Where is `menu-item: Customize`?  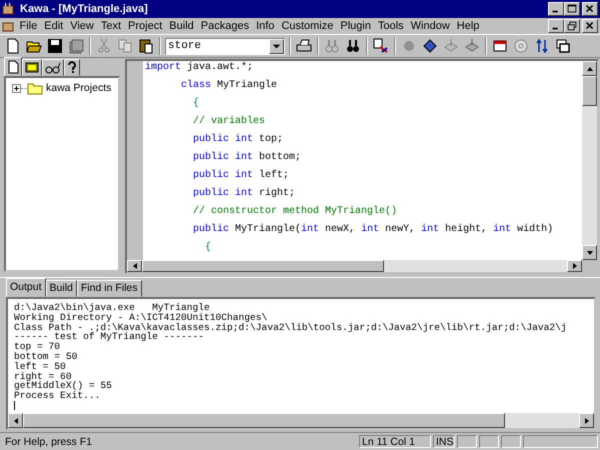
menu-item: Customize is located at coordinates (307, 26).